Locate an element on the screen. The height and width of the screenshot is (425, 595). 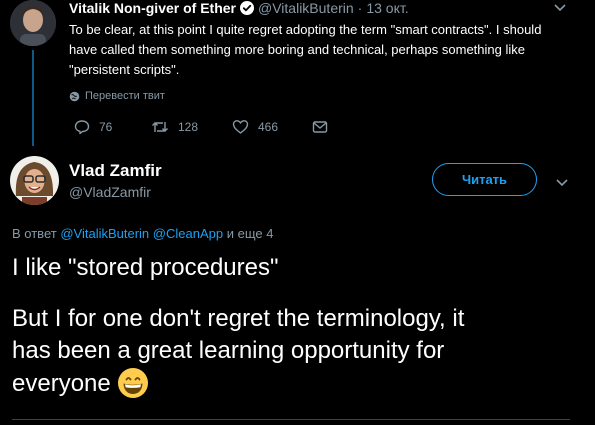
mention-link: @CleanApp is located at coordinates (188, 233).